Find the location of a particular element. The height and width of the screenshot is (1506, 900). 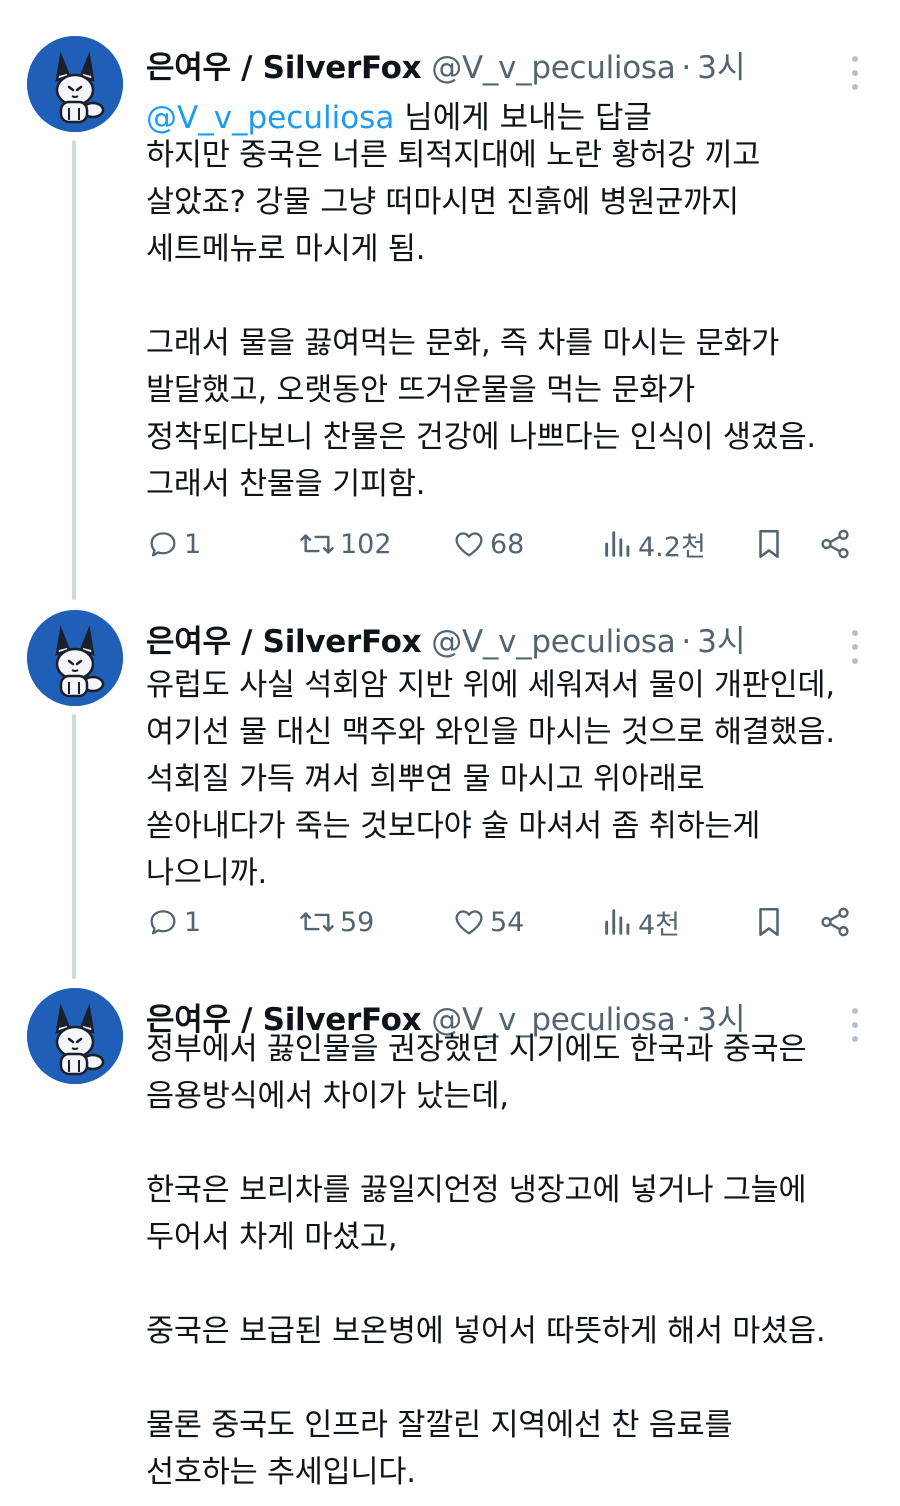

views-count: 4천 is located at coordinates (659, 925).